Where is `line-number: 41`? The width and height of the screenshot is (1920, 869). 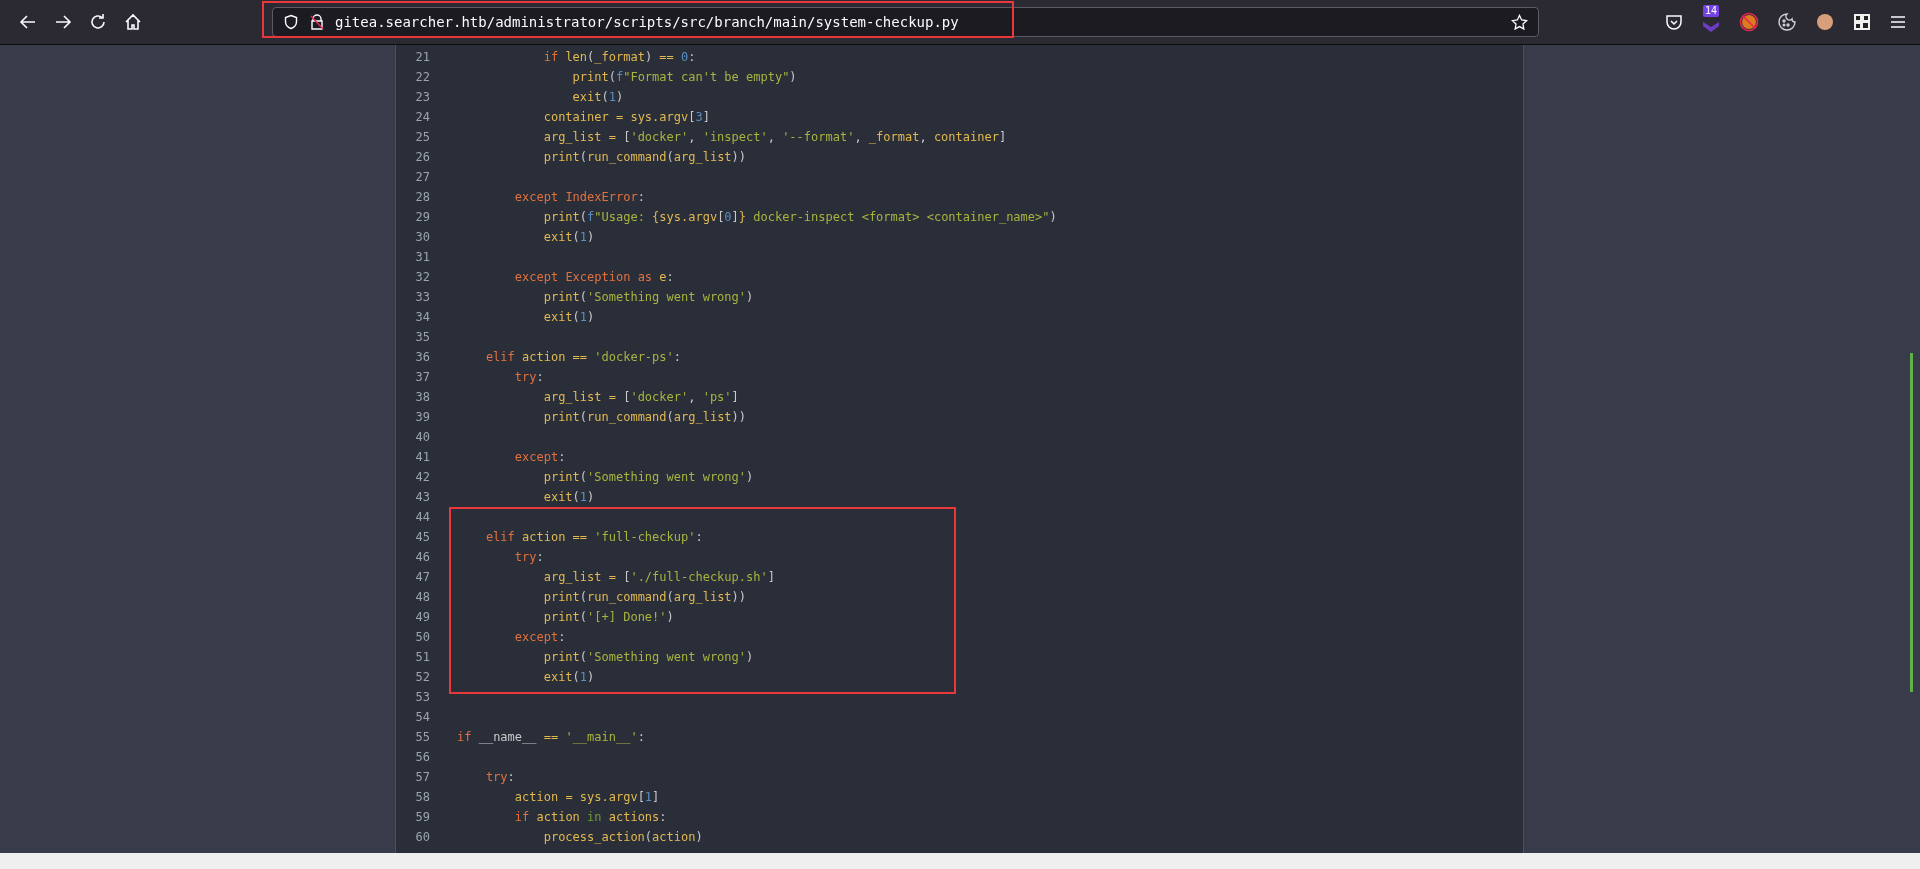 line-number: 41 is located at coordinates (422, 457).